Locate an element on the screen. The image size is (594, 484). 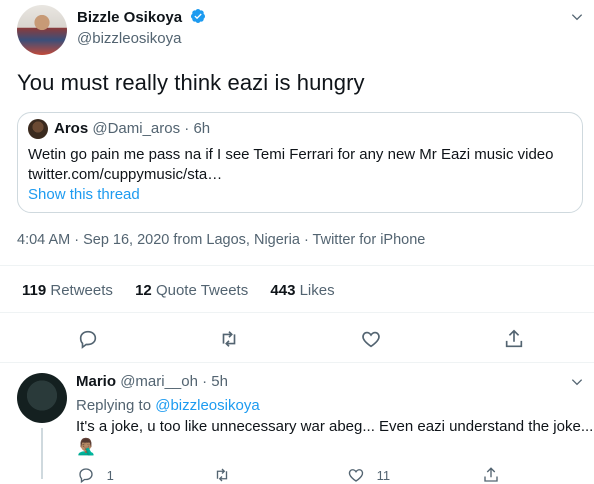
reply-reply-action: 1 is located at coordinates (95, 475).